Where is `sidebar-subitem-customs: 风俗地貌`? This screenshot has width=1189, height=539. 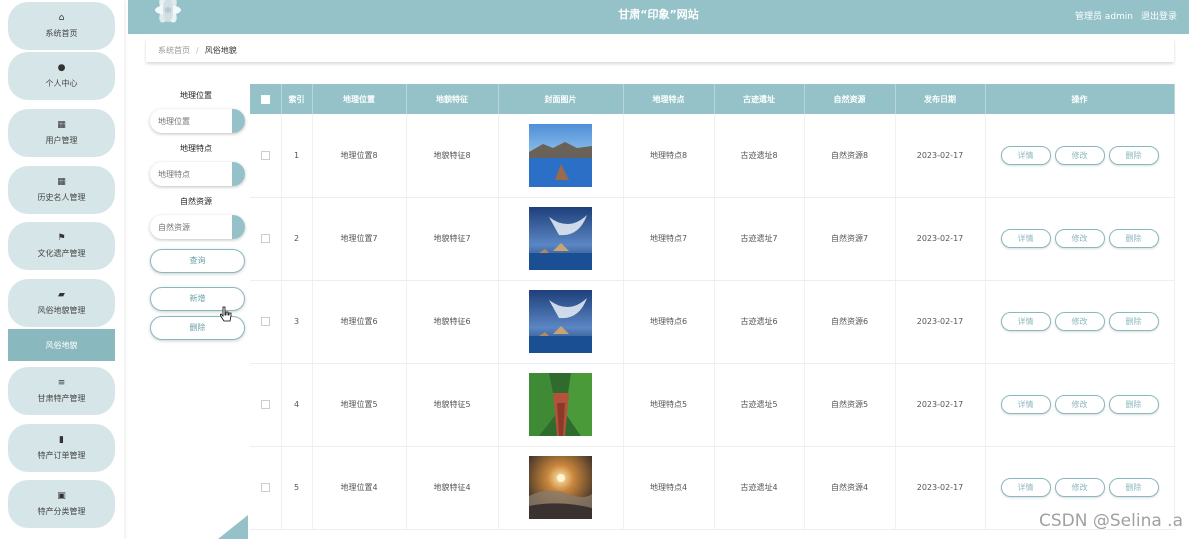
sidebar-subitem-customs: 风俗地貌 is located at coordinates (61, 345).